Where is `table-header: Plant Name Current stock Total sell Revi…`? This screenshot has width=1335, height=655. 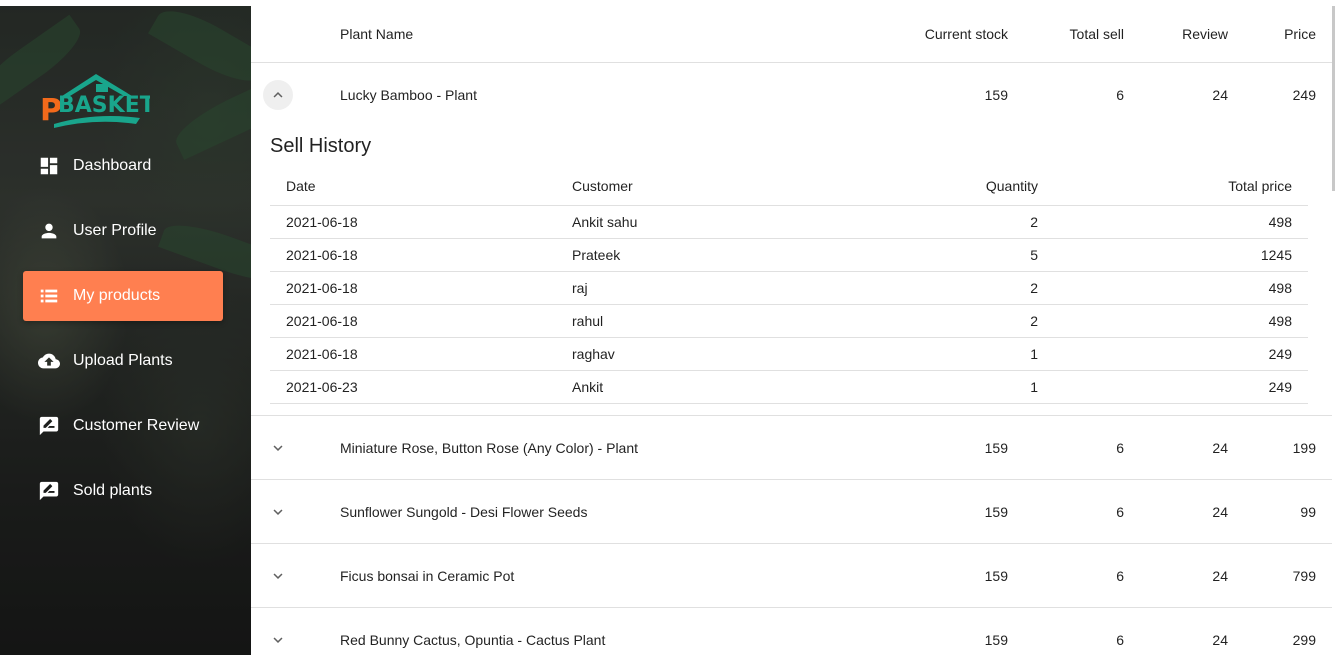 table-header: Plant Name Current stock Total sell Revi… is located at coordinates (791, 34).